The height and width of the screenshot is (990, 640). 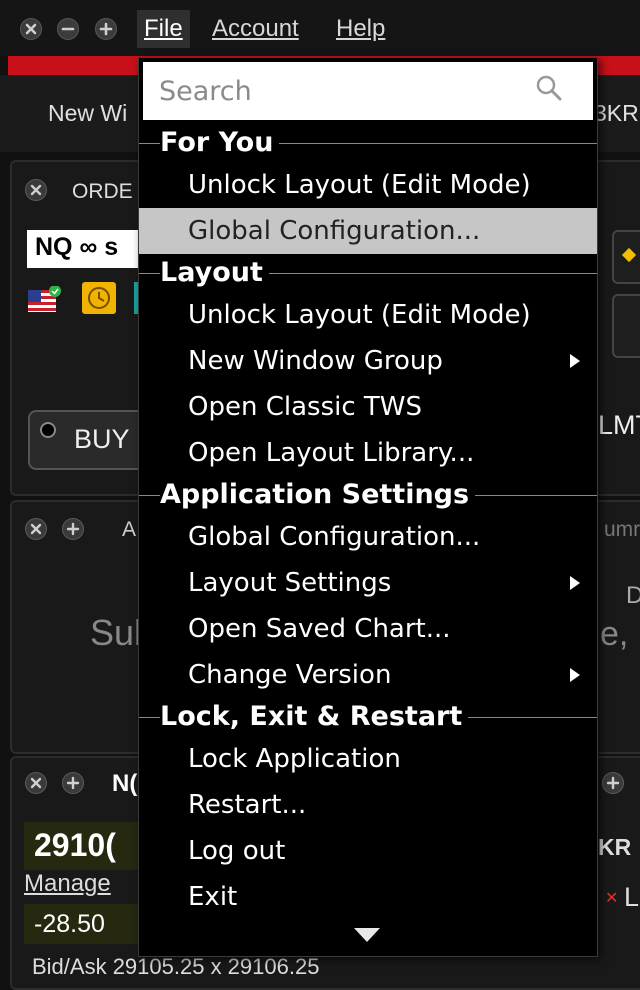 I want to click on menu-search-input, so click(x=339, y=91).